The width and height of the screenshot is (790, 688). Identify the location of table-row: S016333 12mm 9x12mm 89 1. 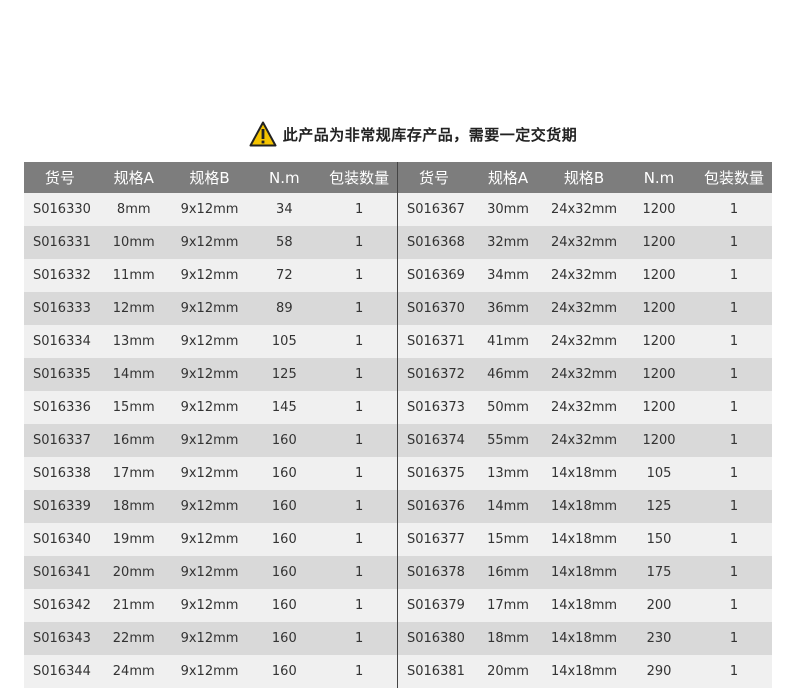
(210, 308).